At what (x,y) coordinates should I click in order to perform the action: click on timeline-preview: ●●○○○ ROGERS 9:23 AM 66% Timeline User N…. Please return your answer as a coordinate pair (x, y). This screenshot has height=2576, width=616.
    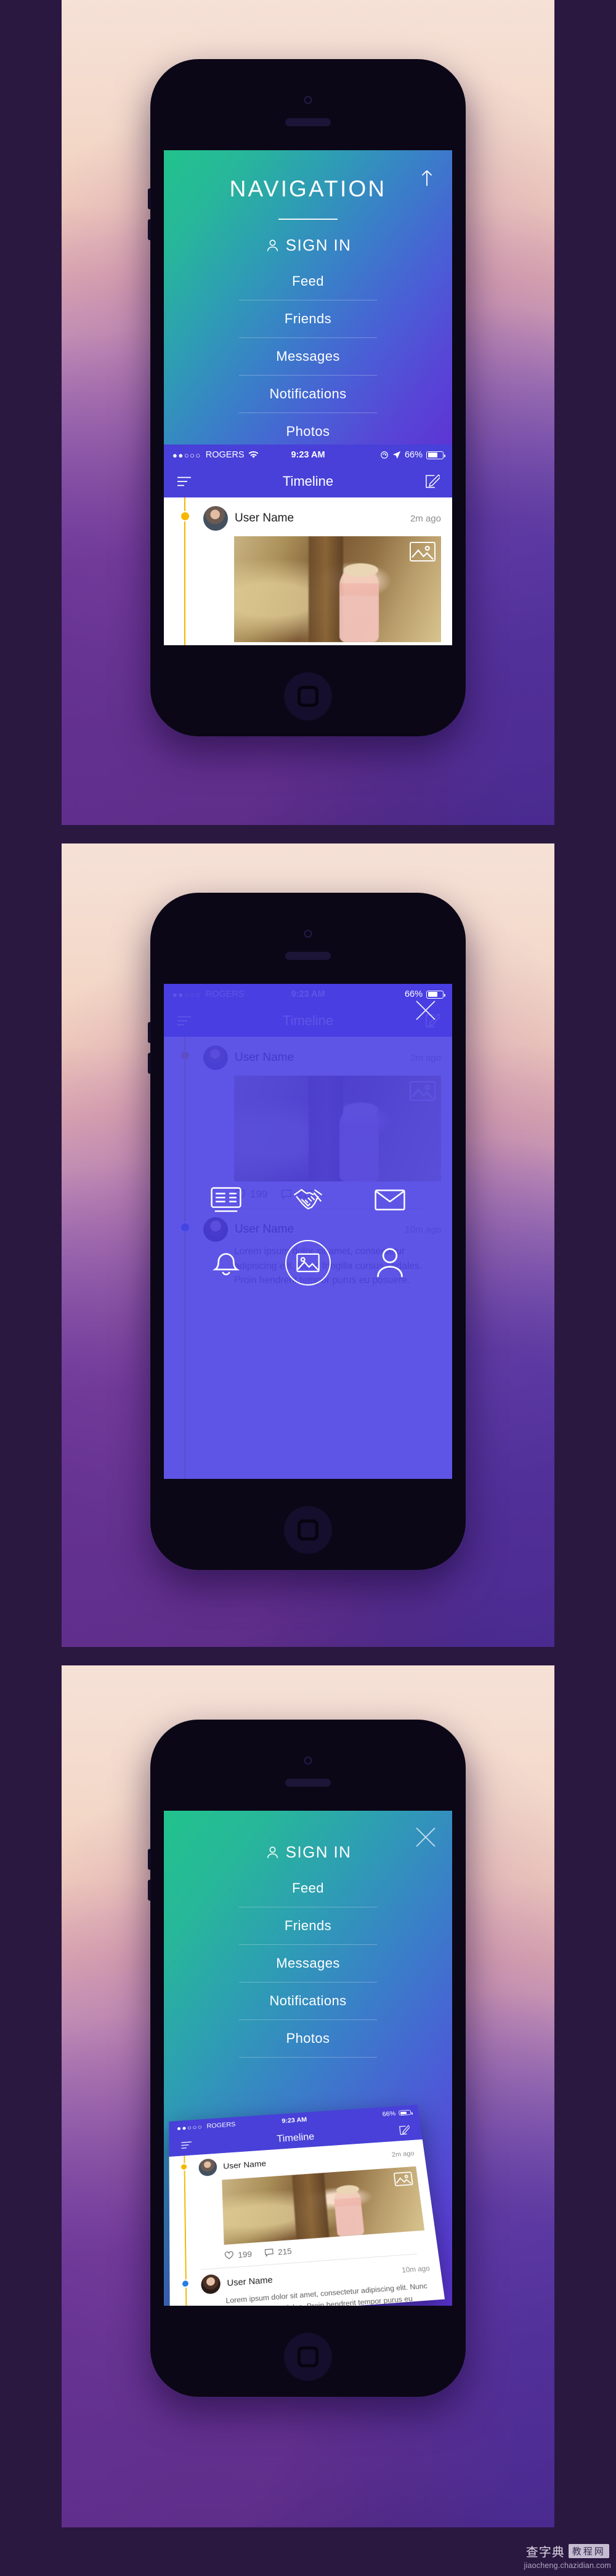
    Looking at the image, I should click on (308, 545).